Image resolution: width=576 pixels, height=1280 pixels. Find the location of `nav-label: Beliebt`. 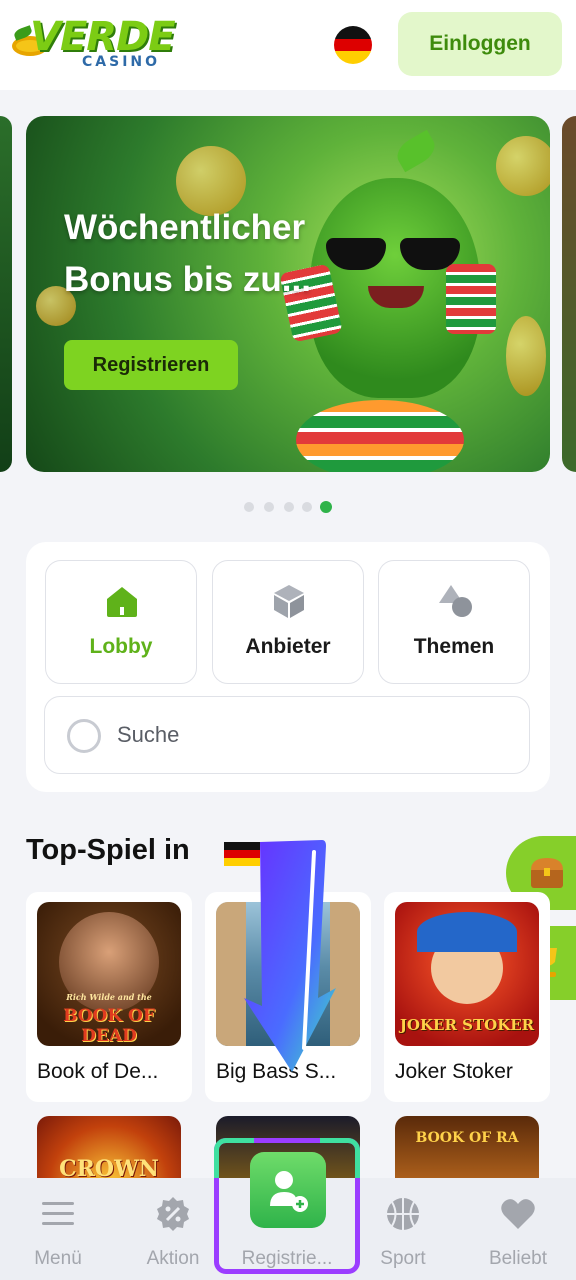

nav-label: Beliebt is located at coordinates (518, 1258).